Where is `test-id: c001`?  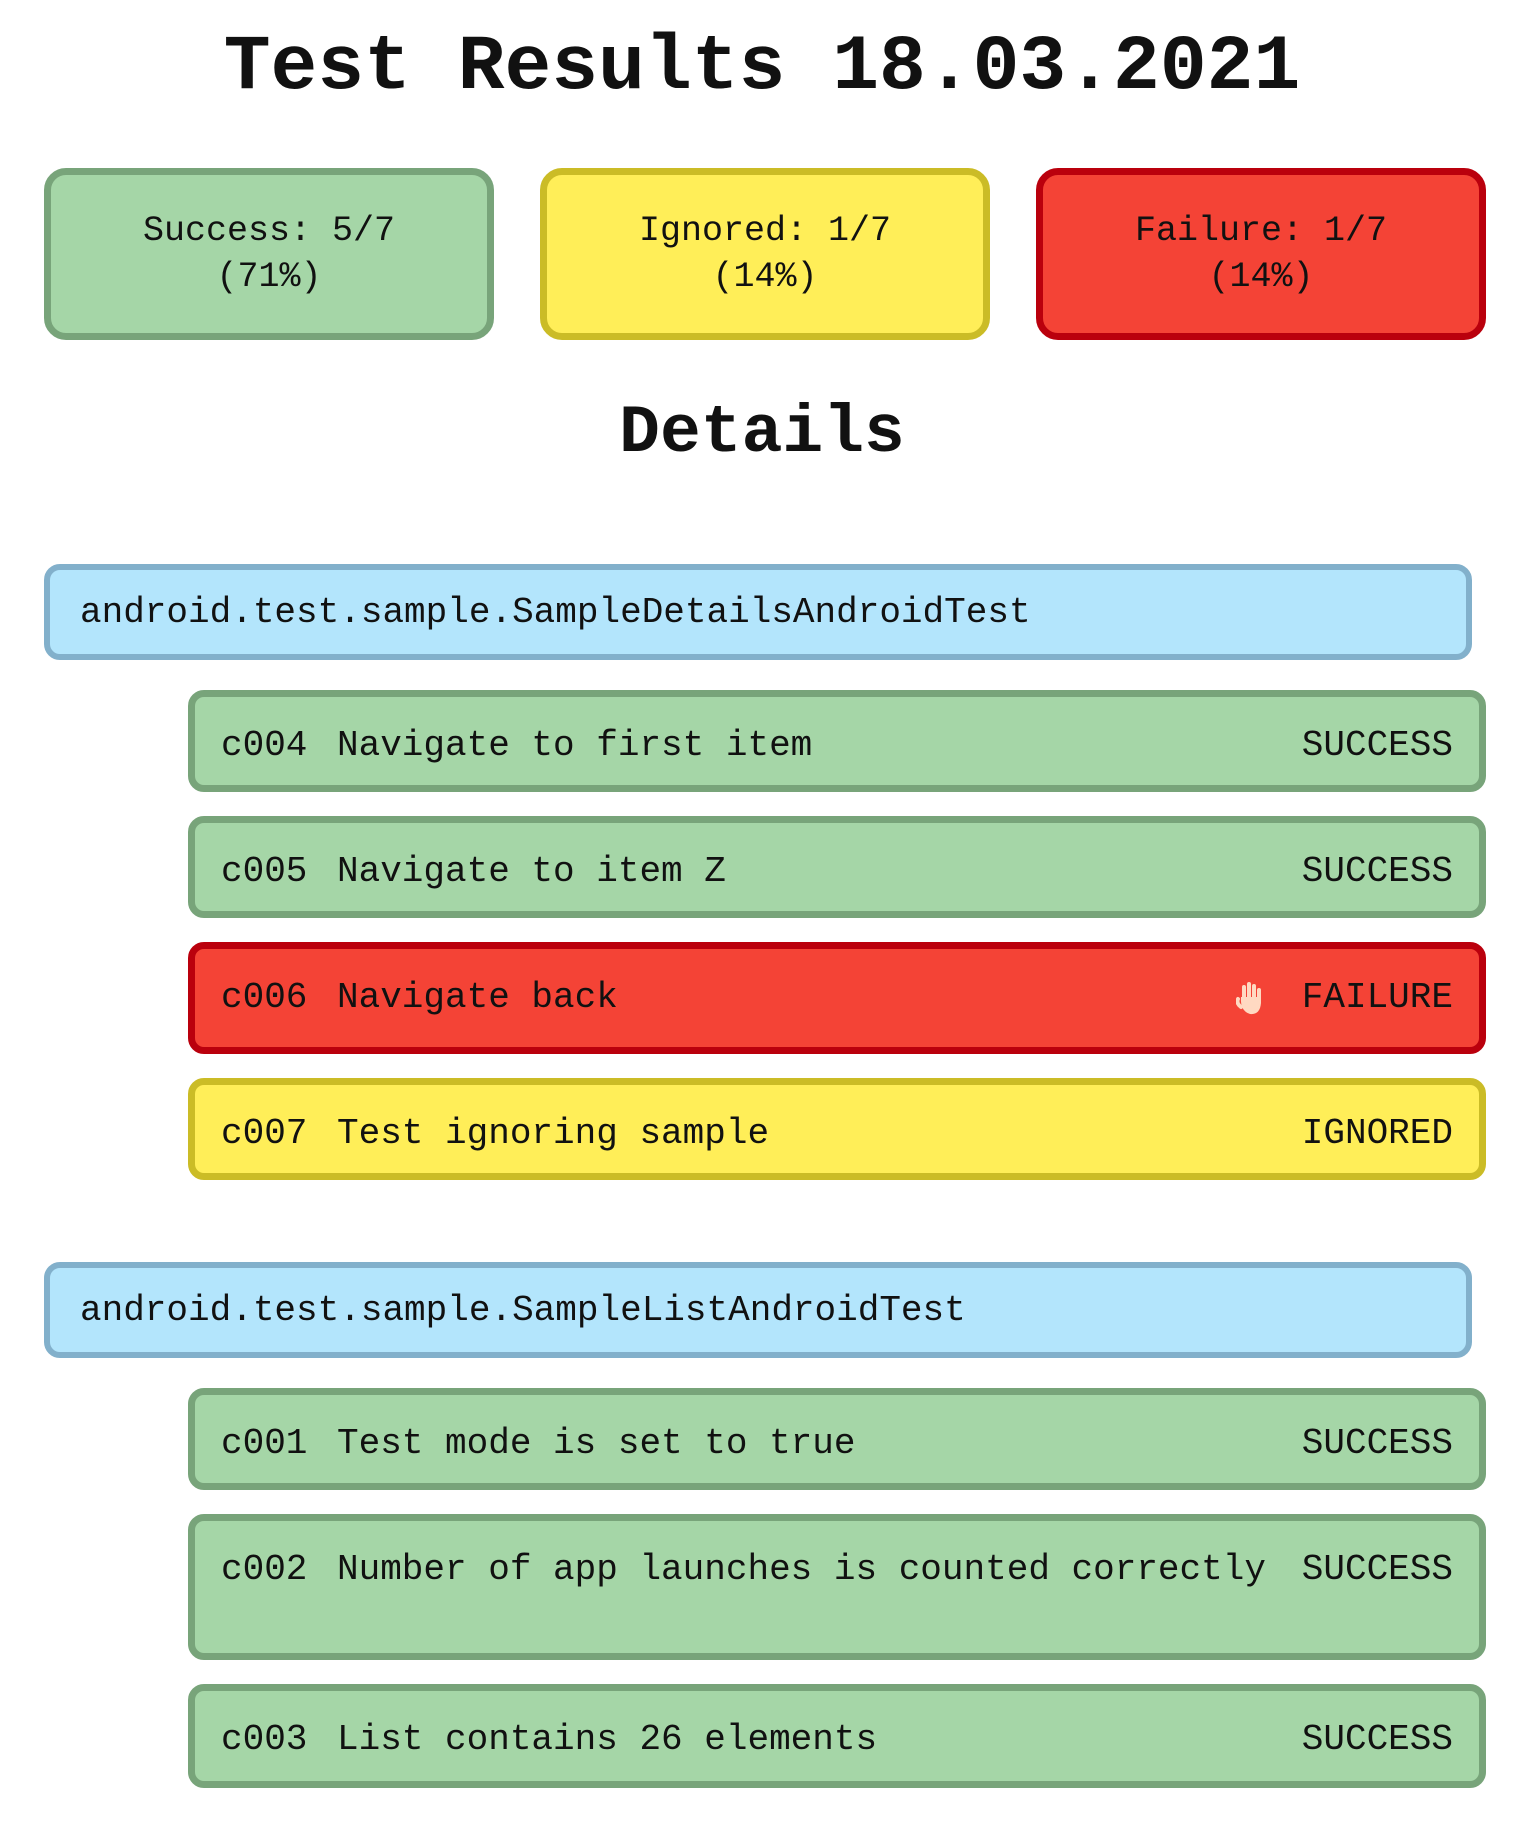
test-id: c001 is located at coordinates (264, 1443).